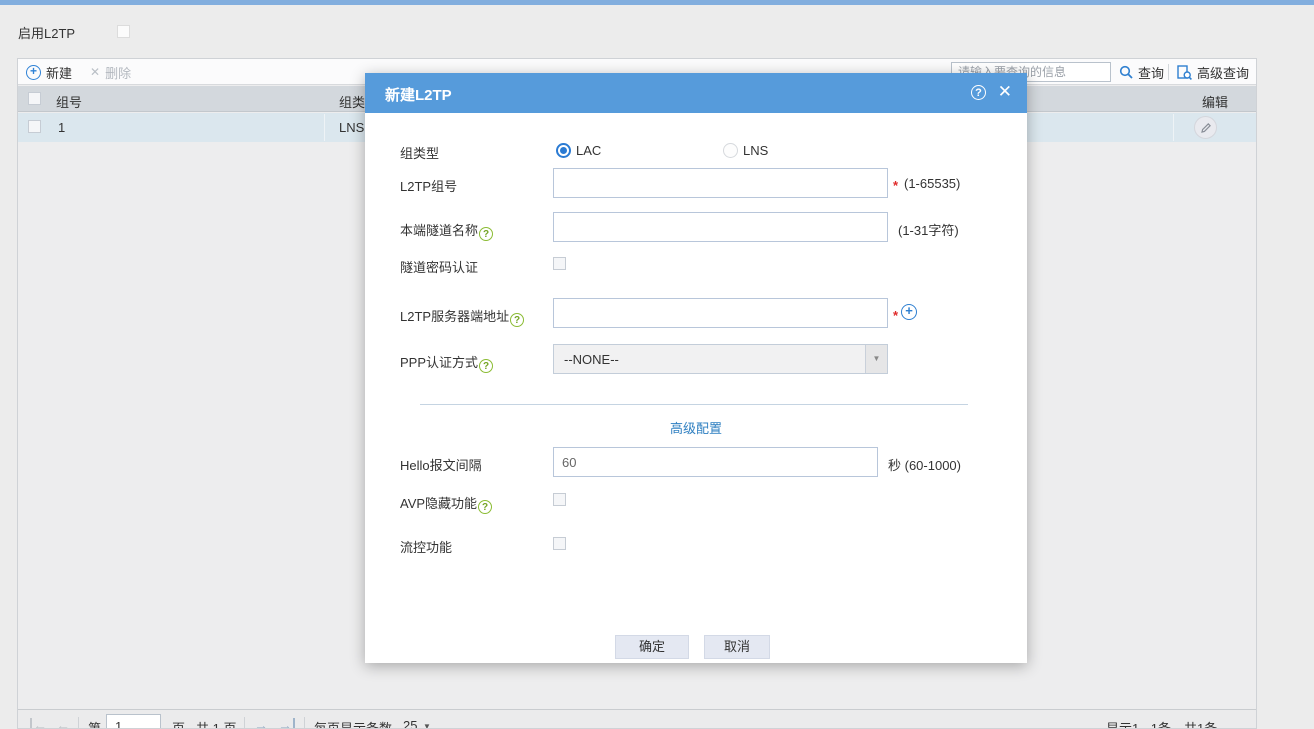 The image size is (1314, 729). Describe the element at coordinates (34, 98) in the screenshot. I see `select-all-checkbox` at that location.